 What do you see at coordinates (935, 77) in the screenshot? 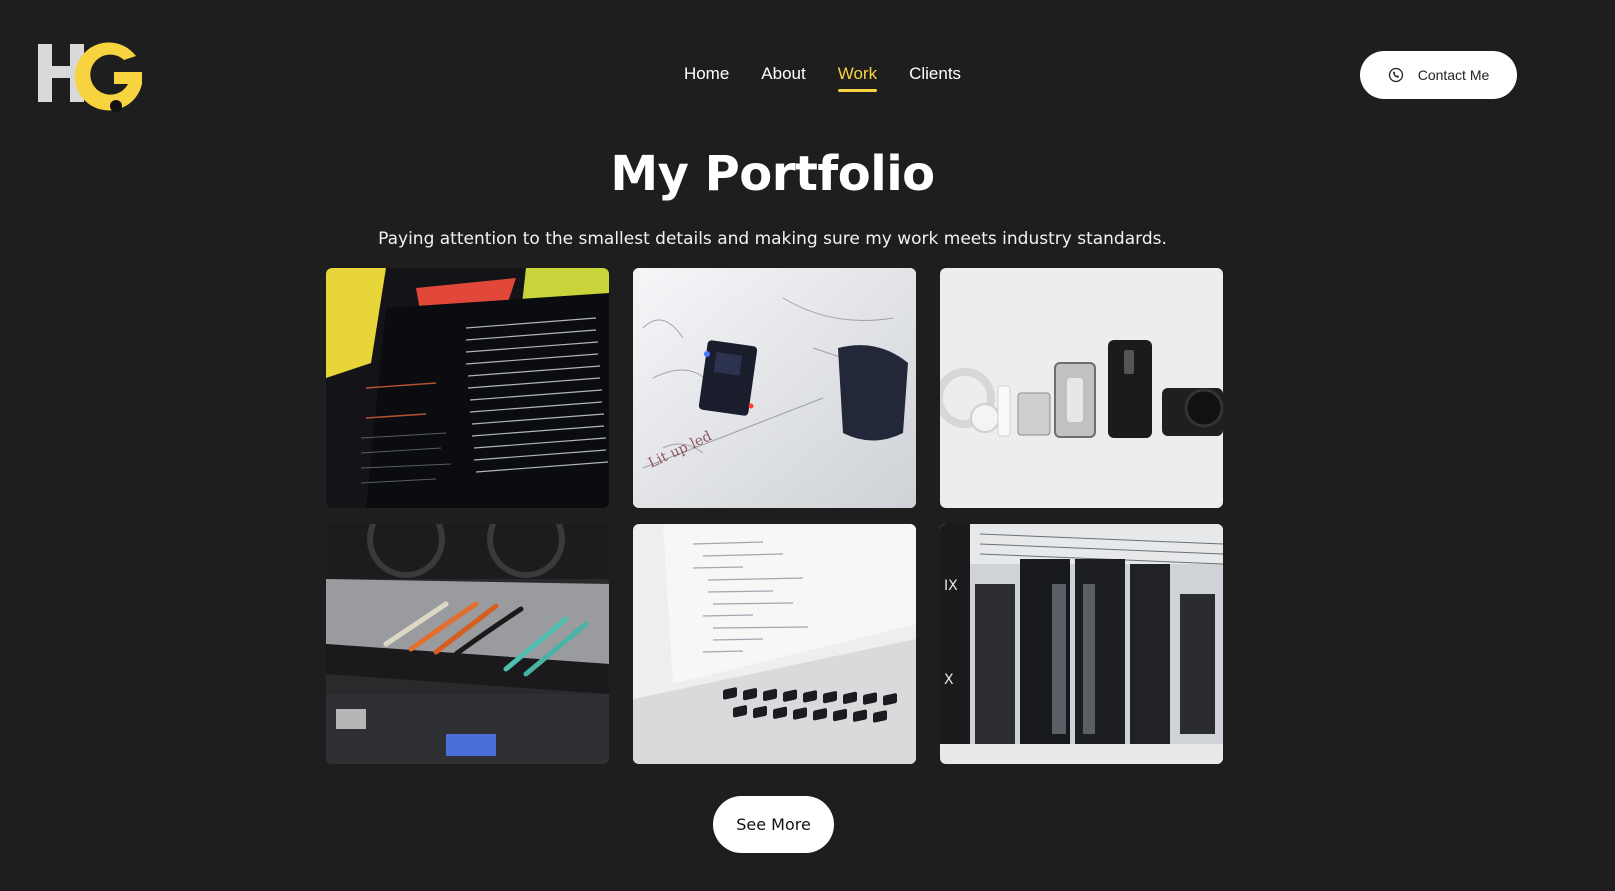
I see `nav-clients: Clients` at bounding box center [935, 77].